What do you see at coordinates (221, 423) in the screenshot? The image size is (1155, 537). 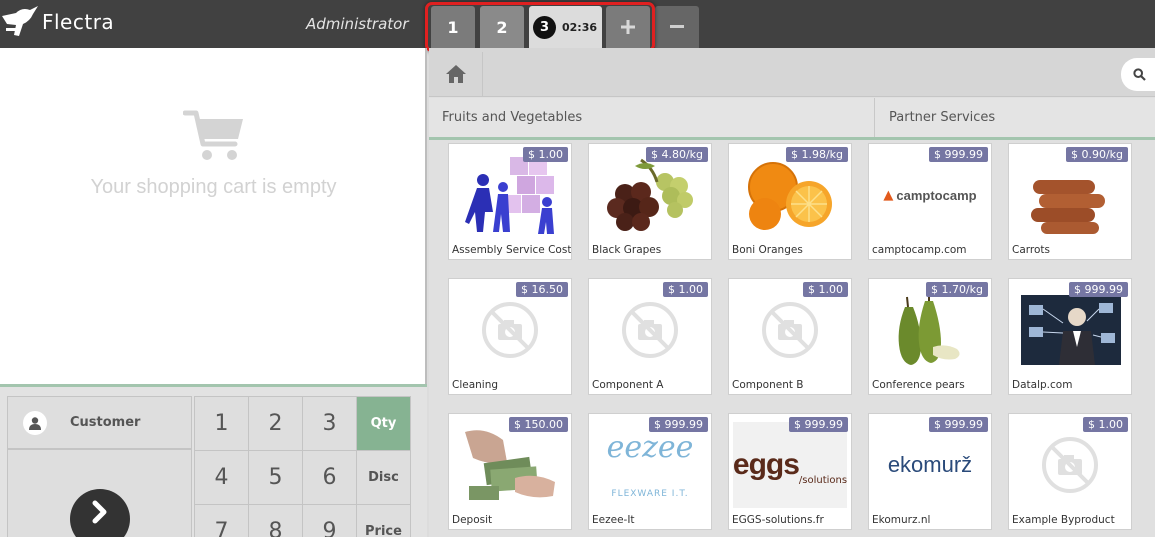 I see `numpad-key-1: 1` at bounding box center [221, 423].